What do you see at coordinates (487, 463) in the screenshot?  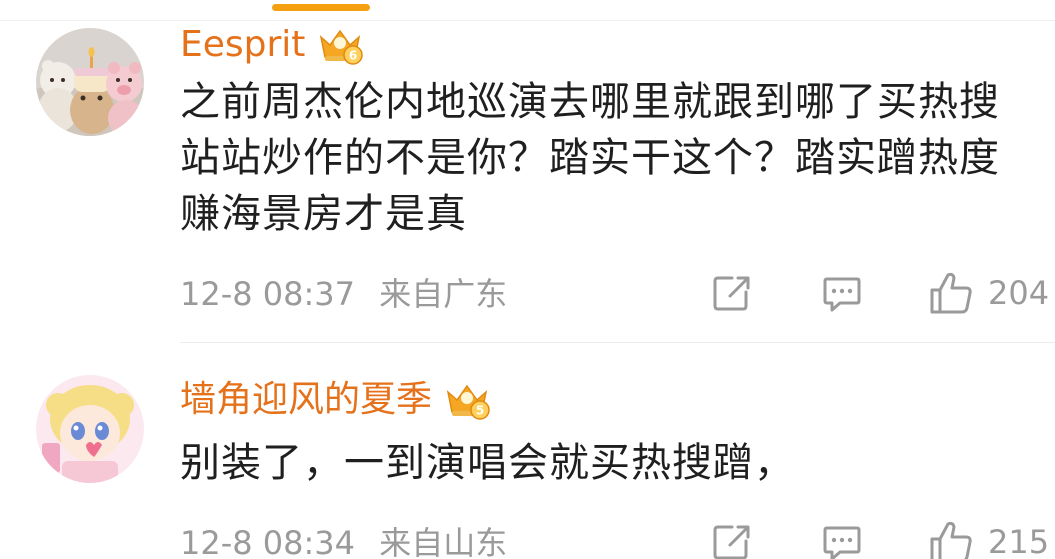 I see `comment-text-line: 别装了，一到演唱会就买热搜蹭，` at bounding box center [487, 463].